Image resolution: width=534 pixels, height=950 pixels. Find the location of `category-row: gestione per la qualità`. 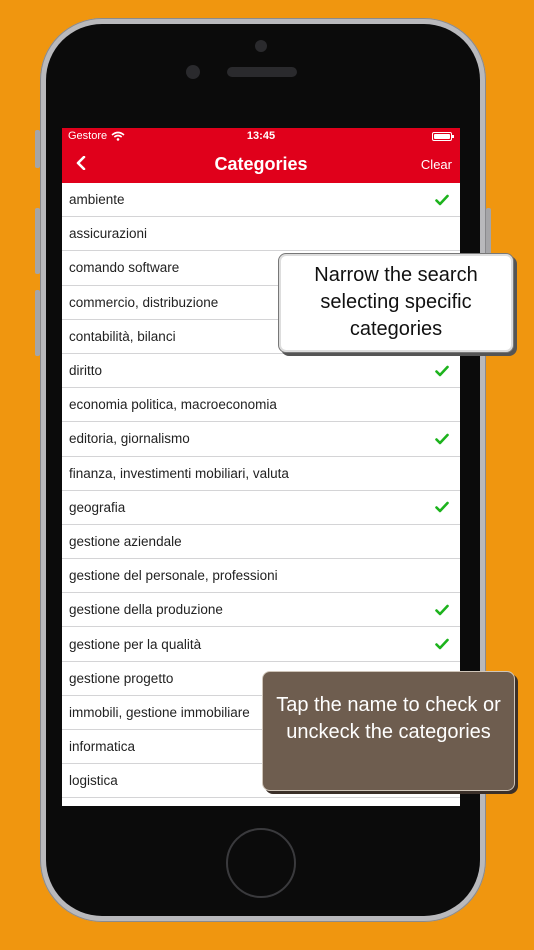

category-row: gestione per la qualità is located at coordinates (261, 644).